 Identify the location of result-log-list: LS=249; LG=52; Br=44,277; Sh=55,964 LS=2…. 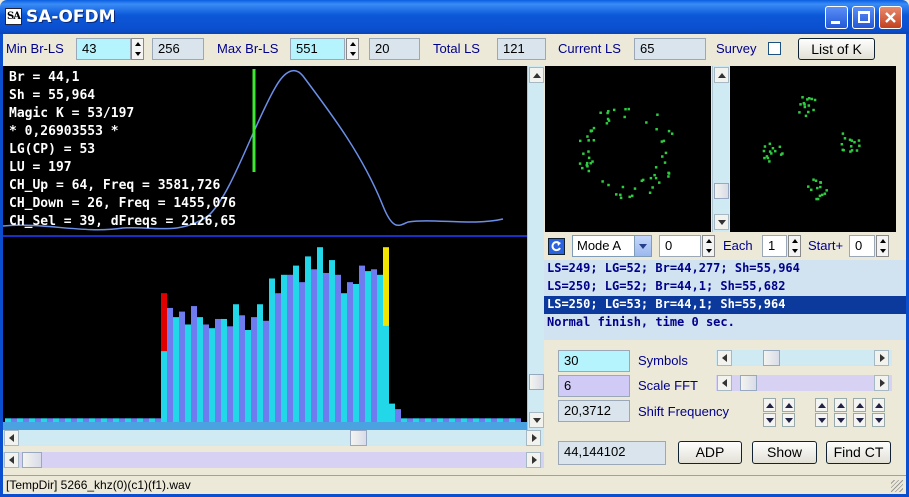
(725, 300).